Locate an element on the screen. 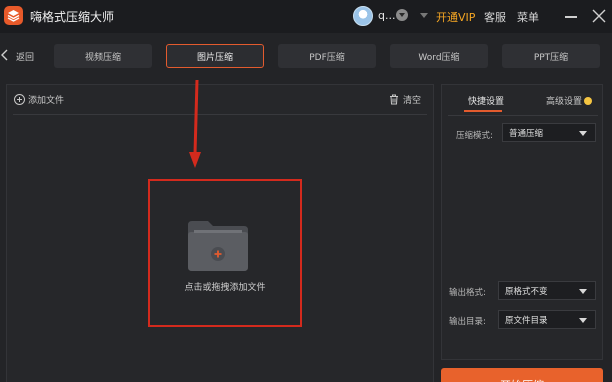 The height and width of the screenshot is (382, 612). advanced-settings-label: 高级设置 is located at coordinates (564, 102).